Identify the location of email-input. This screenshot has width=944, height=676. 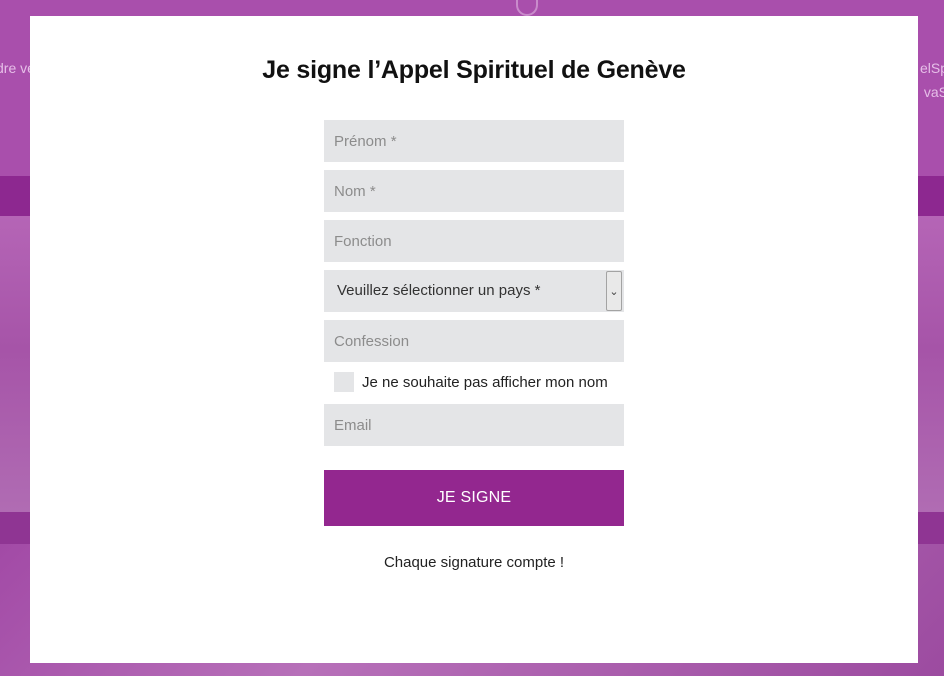
(474, 425).